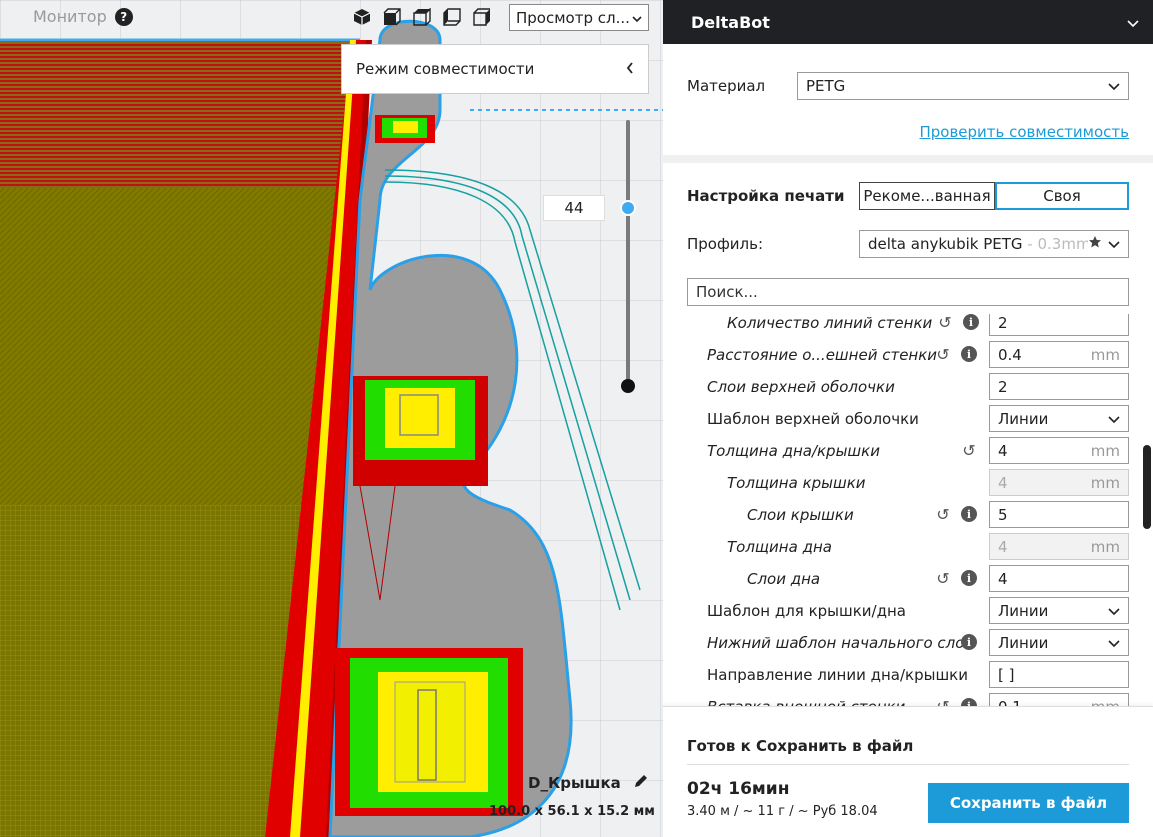 The height and width of the screenshot is (837, 1153). What do you see at coordinates (630, 69) in the screenshot?
I see `chevron-left-icon` at bounding box center [630, 69].